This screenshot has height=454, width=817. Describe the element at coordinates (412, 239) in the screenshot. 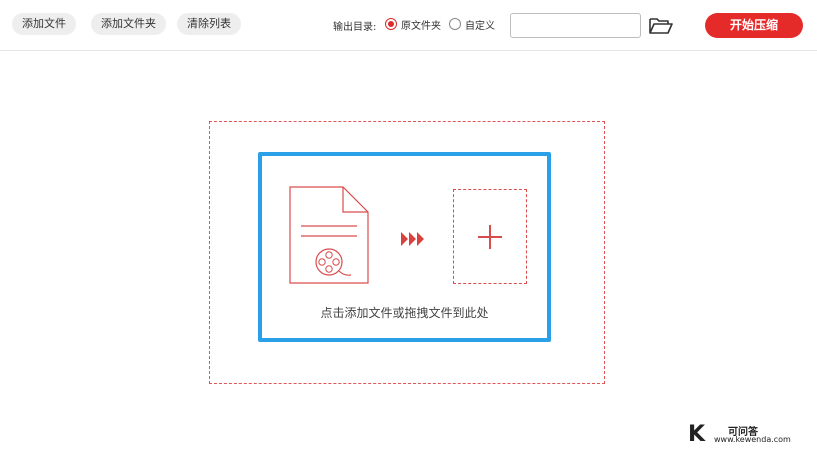

I see `triple-arrow-icon` at that location.